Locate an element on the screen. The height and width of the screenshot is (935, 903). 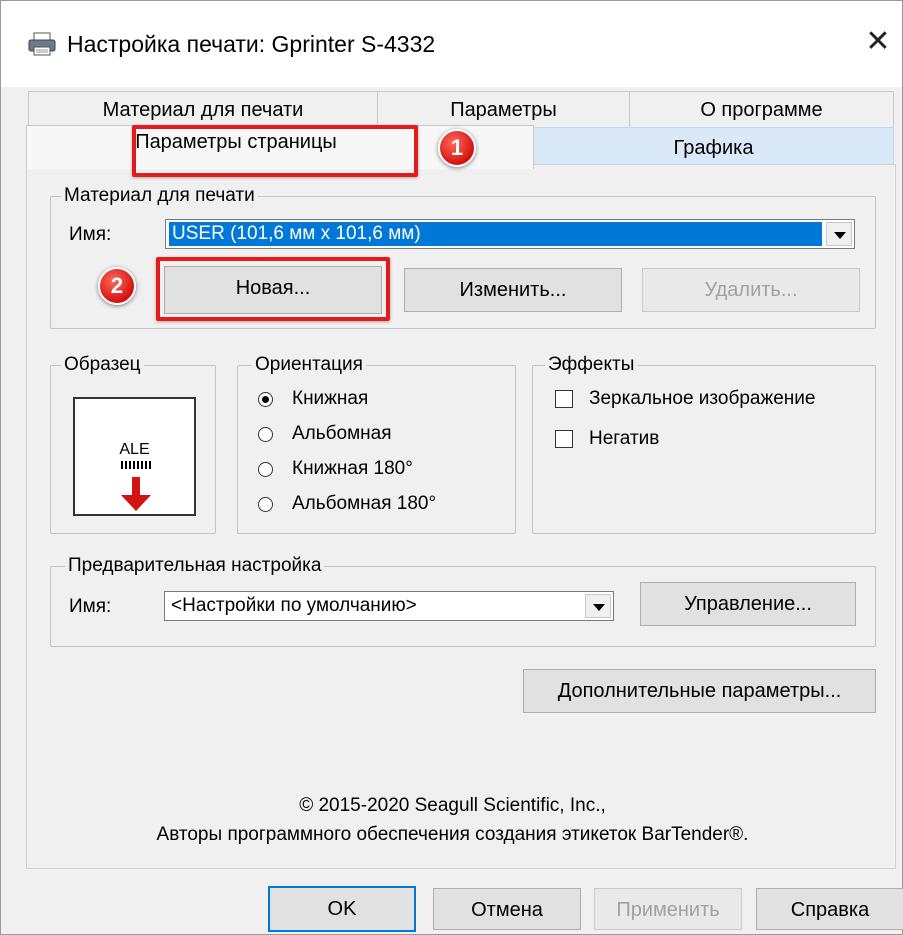
stock-name-select: USER (101,6 мм x 101,6 мм) is located at coordinates (510, 234).